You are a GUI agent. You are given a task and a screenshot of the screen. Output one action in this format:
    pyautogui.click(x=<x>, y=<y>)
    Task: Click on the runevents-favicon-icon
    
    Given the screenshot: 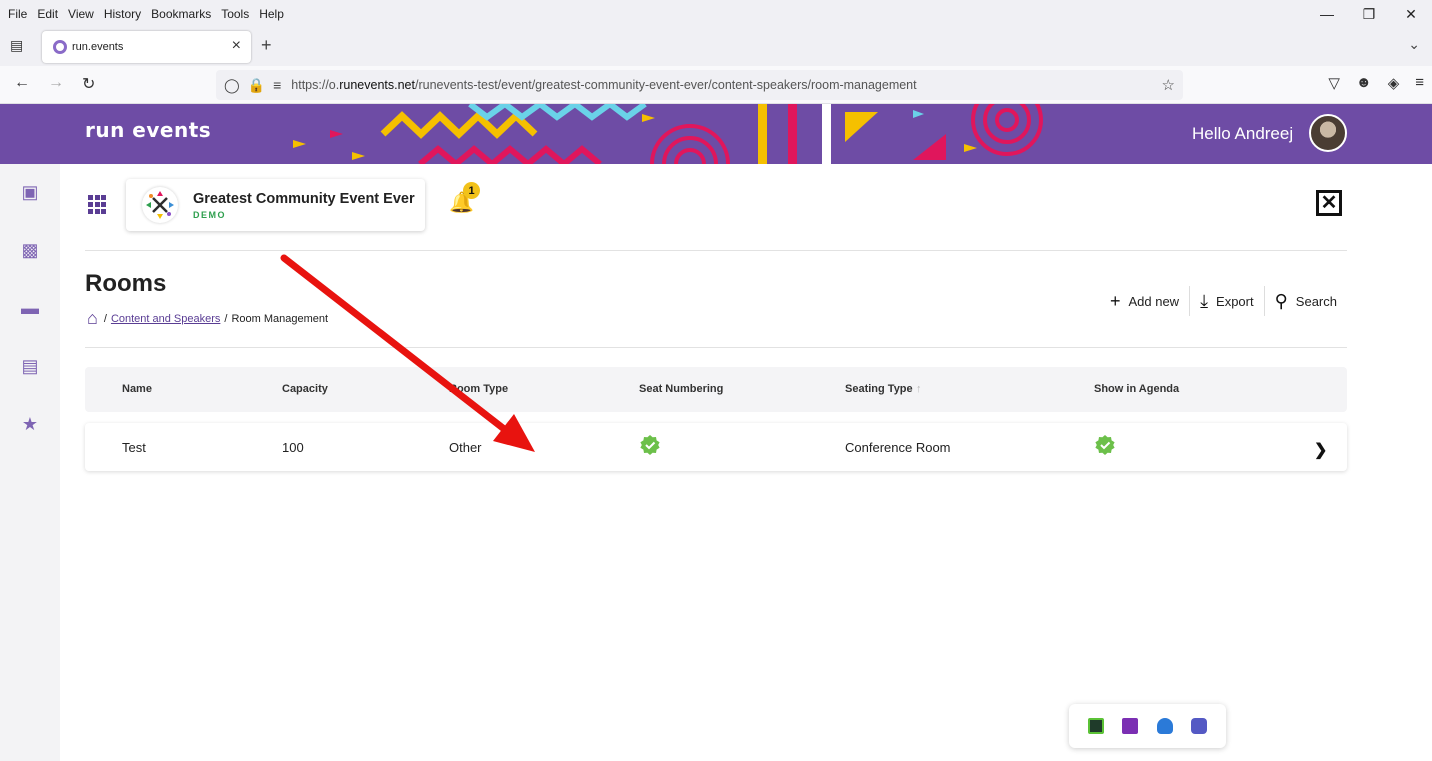 What is the action you would take?
    pyautogui.click(x=60, y=47)
    